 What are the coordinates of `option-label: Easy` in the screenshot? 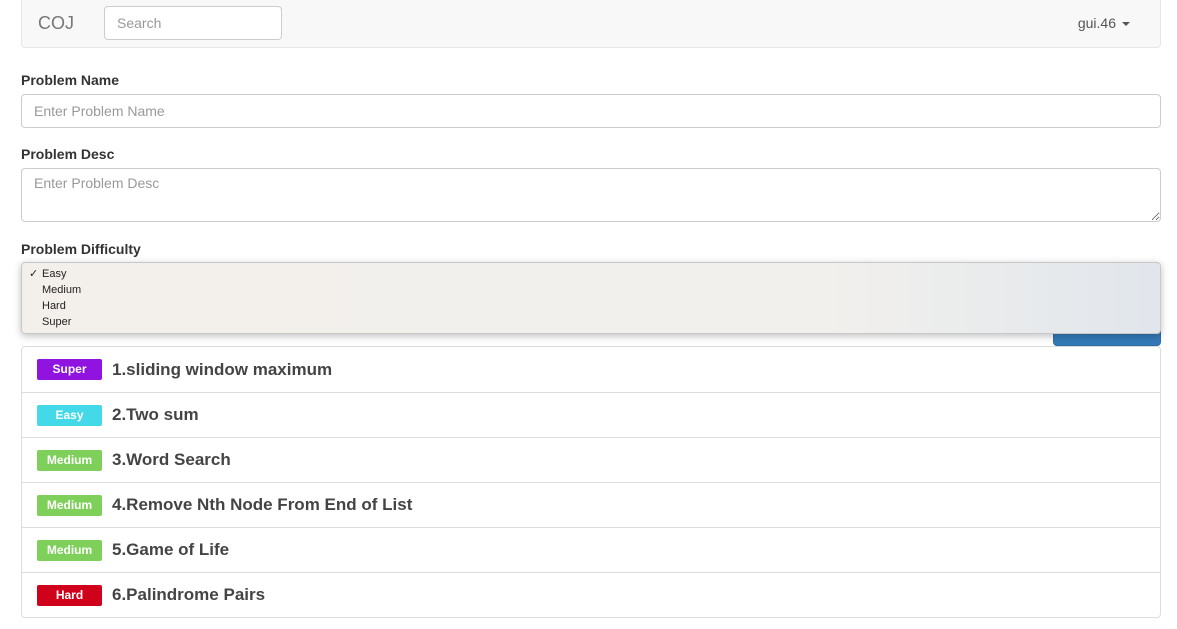 It's located at (54, 274).